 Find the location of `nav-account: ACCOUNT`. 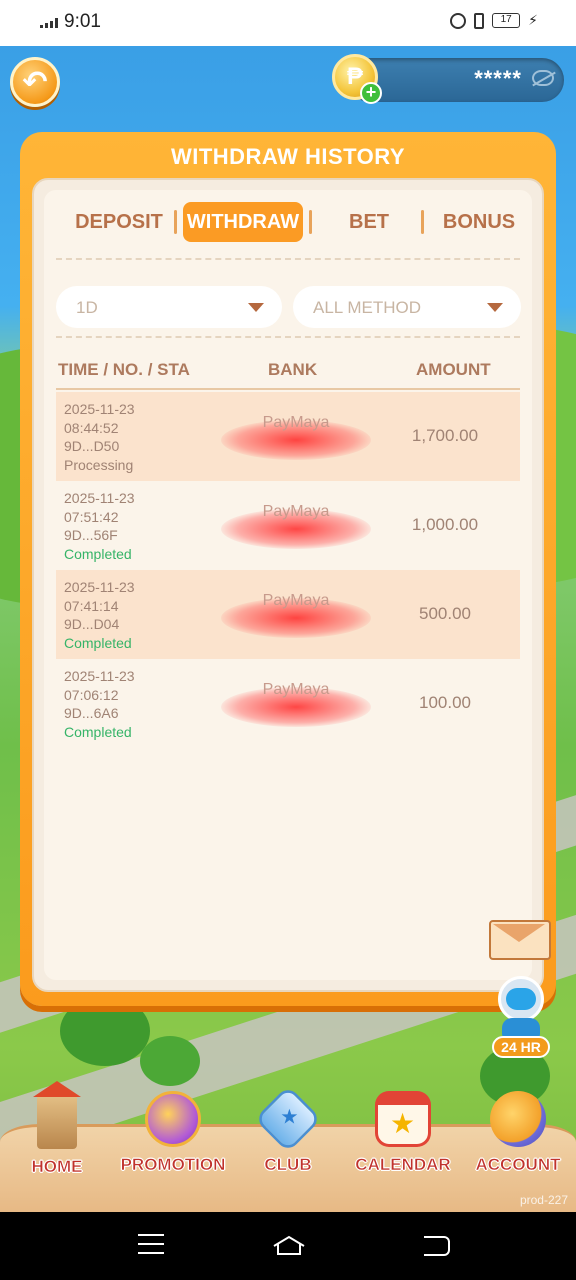

nav-account: ACCOUNT is located at coordinates (518, 1133).